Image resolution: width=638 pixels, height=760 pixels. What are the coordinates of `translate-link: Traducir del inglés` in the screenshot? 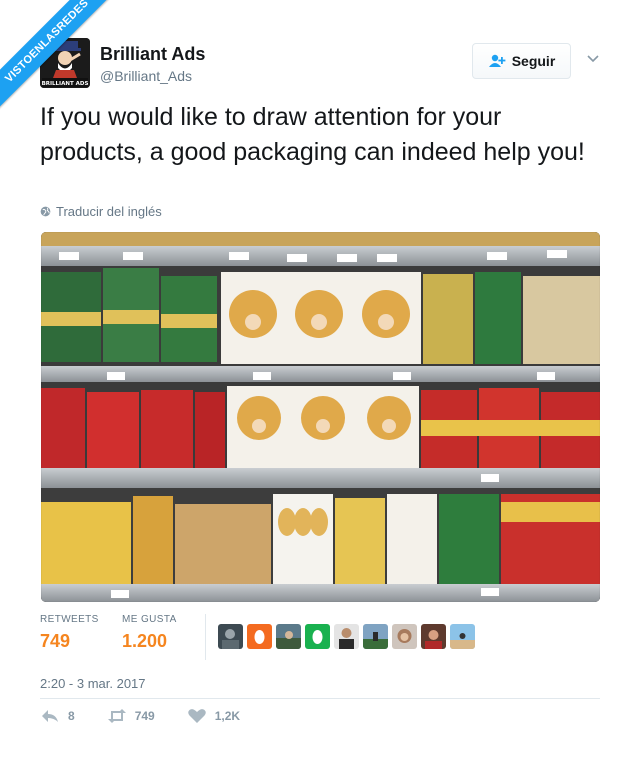 It's located at (101, 211).